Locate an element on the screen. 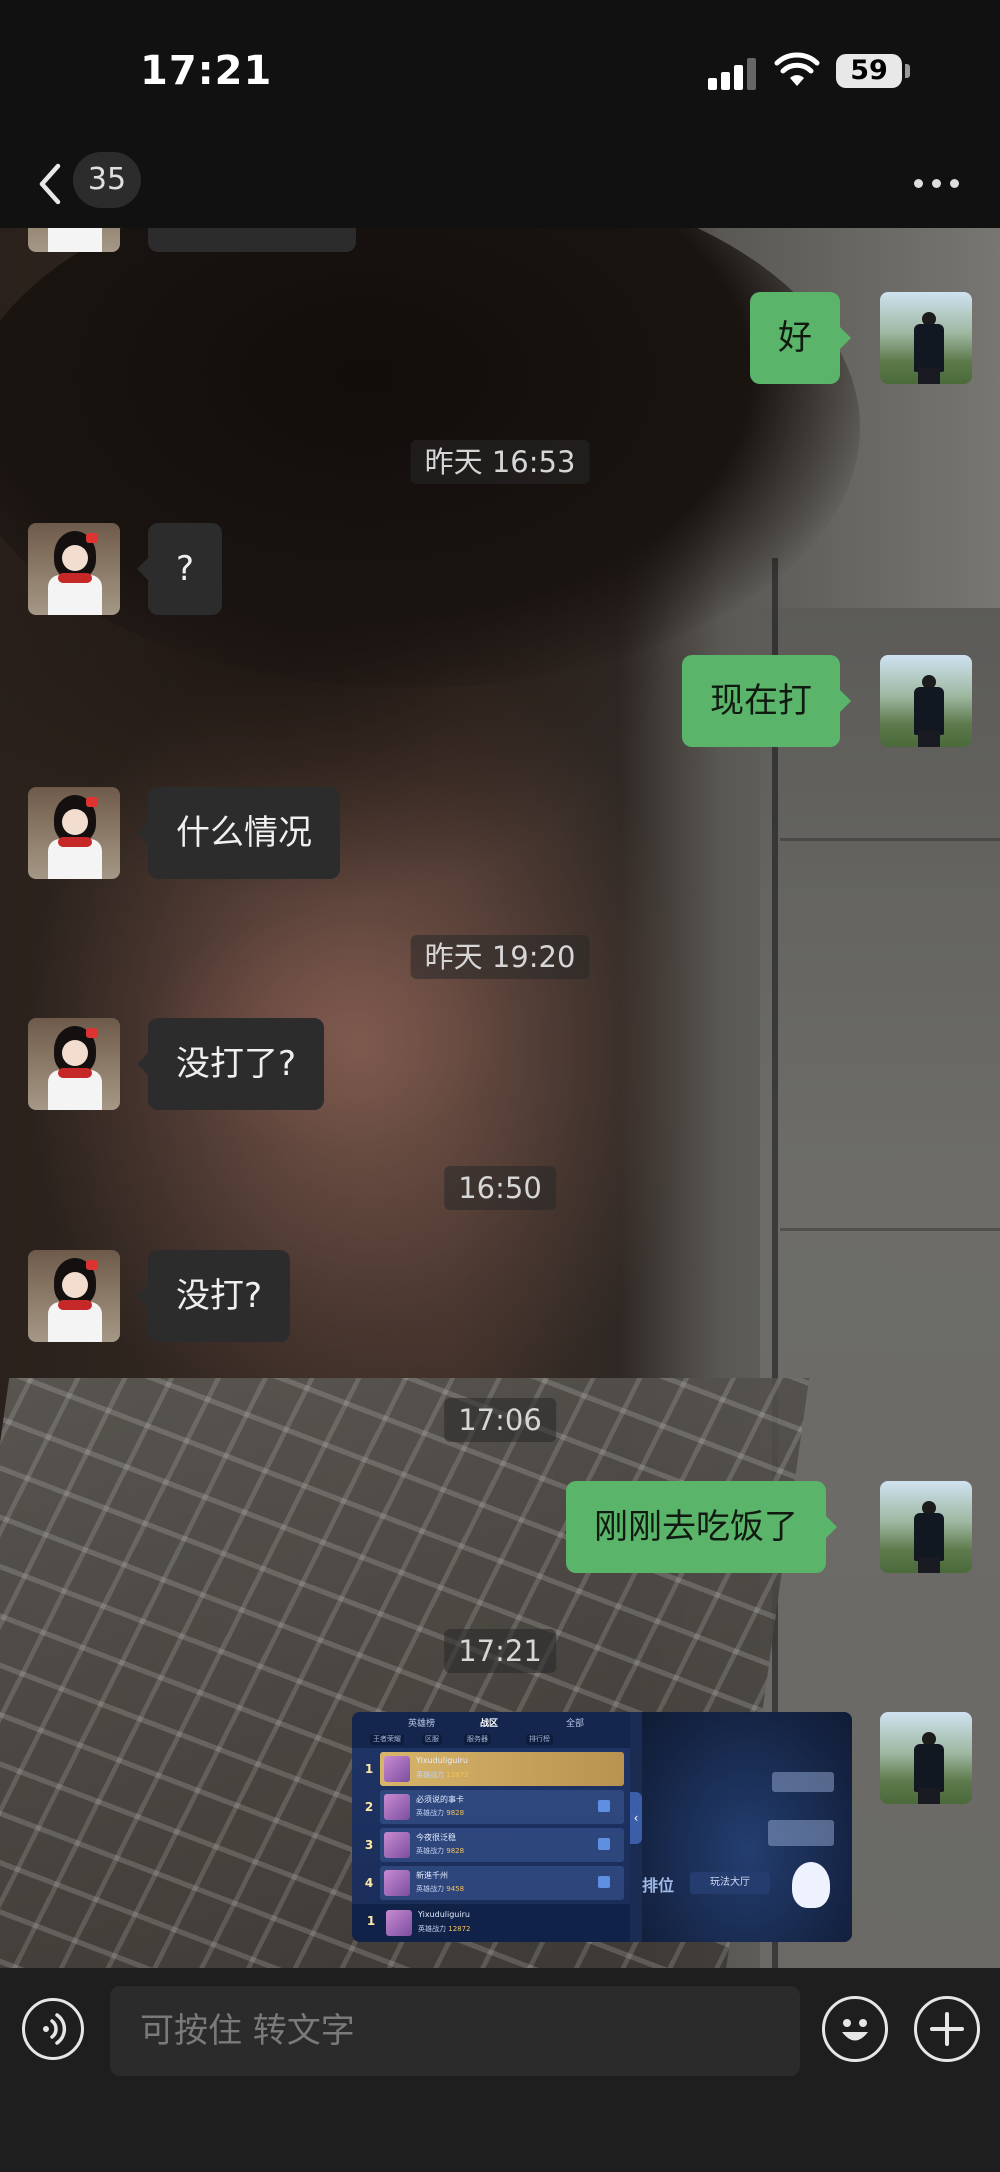  game-tab: 英雄榜 is located at coordinates (422, 1724).